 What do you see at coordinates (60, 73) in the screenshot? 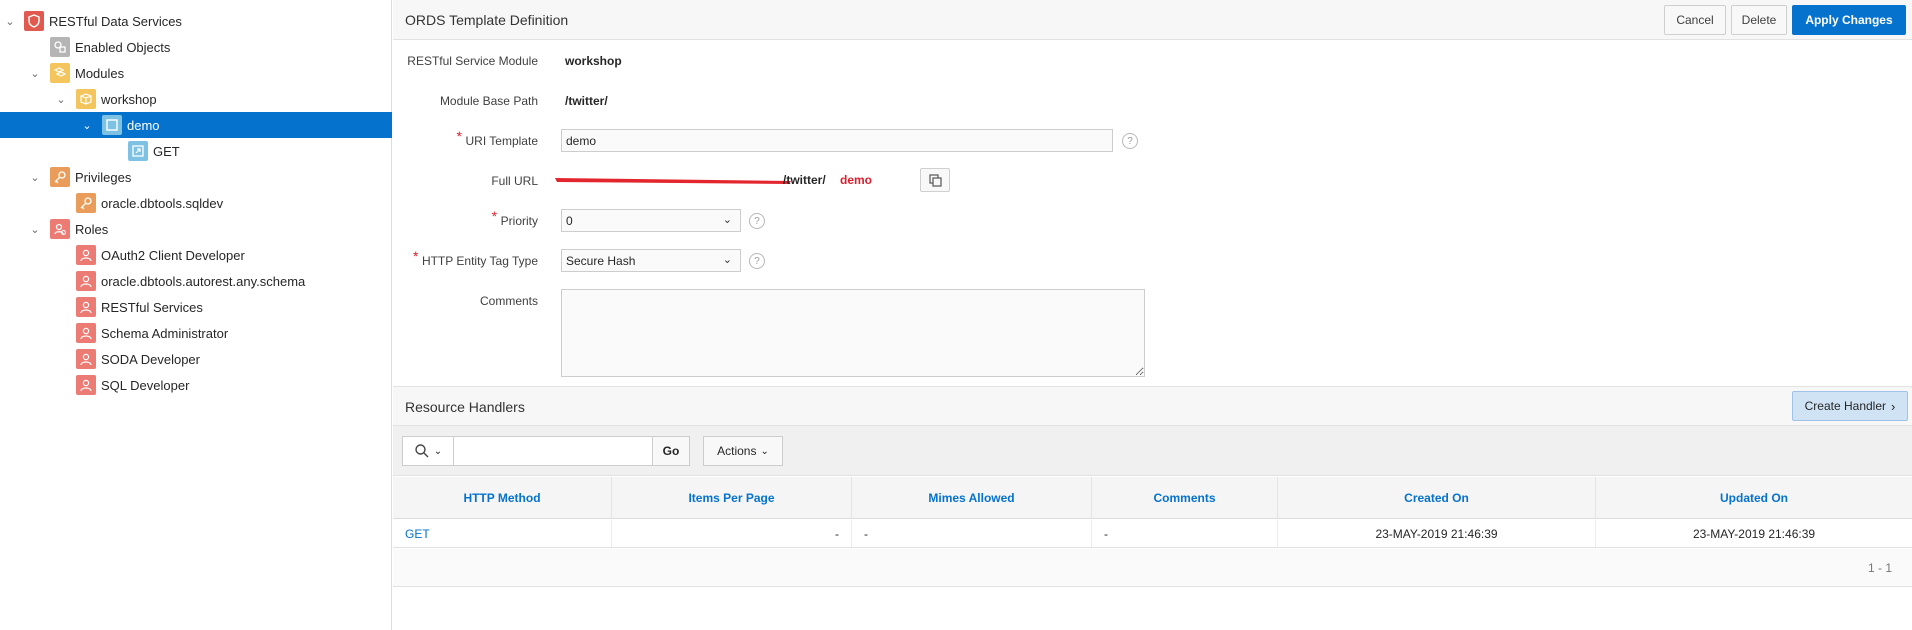
I see `modules-icon` at bounding box center [60, 73].